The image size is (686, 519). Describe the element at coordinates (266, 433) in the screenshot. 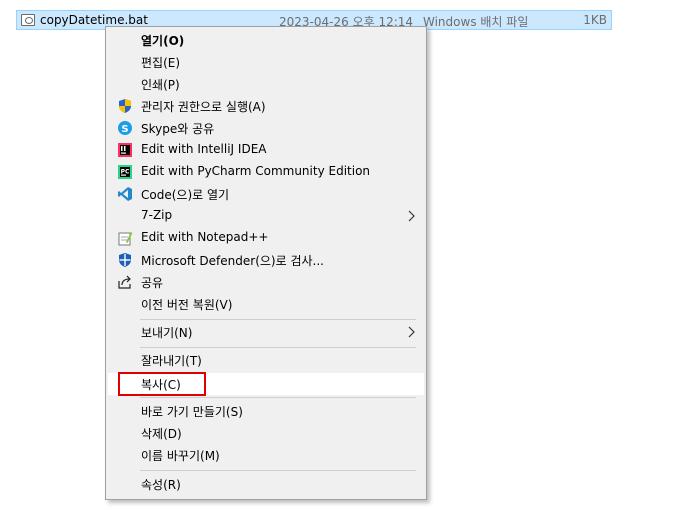

I see `menu-item-delete: 삭제(D)` at that location.